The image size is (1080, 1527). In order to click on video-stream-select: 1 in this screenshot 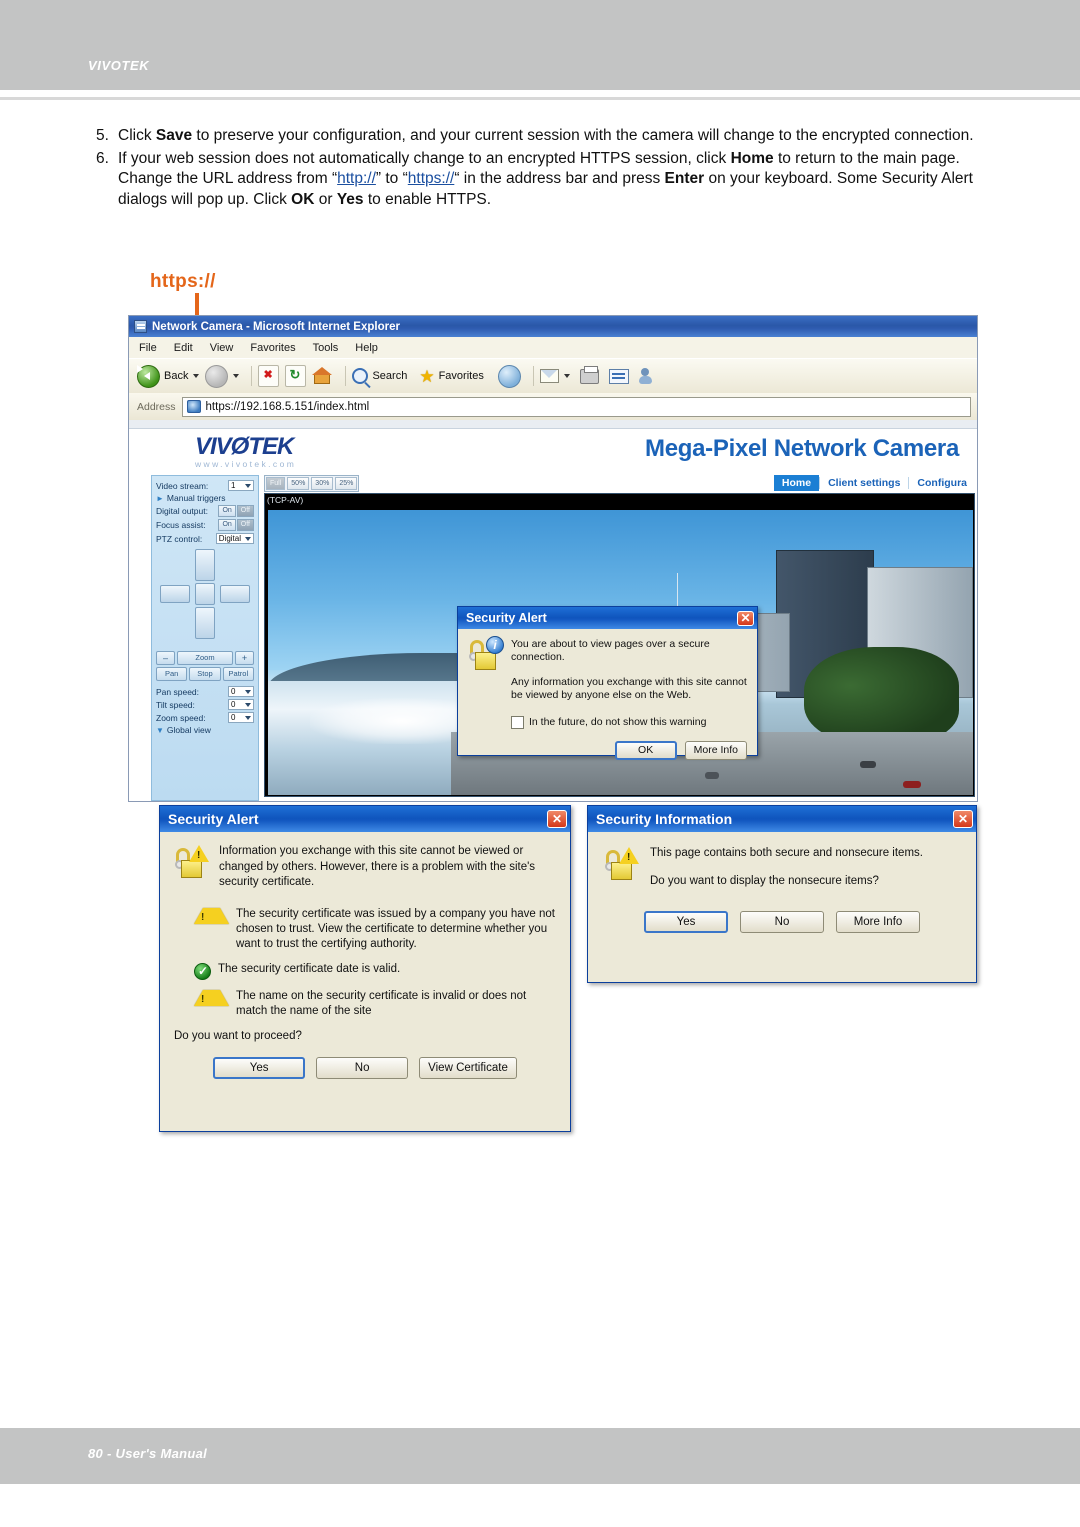, I will do `click(241, 485)`.